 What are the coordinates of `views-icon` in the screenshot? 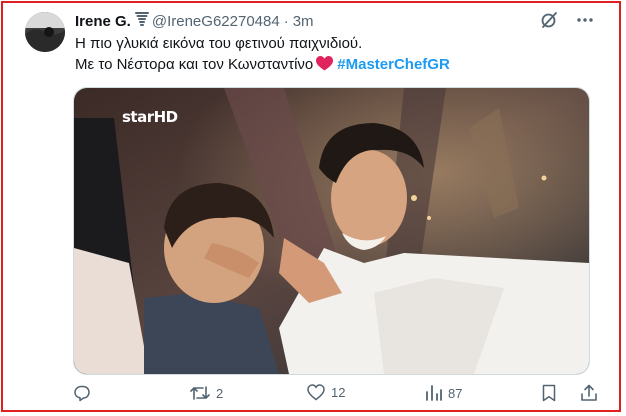 It's located at (433, 393).